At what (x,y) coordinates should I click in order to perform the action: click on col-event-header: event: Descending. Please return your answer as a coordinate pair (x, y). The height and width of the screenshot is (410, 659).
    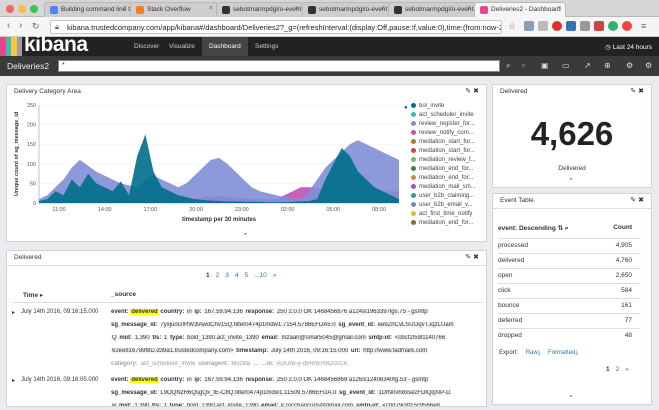
    Looking at the image, I should click on (527, 228).